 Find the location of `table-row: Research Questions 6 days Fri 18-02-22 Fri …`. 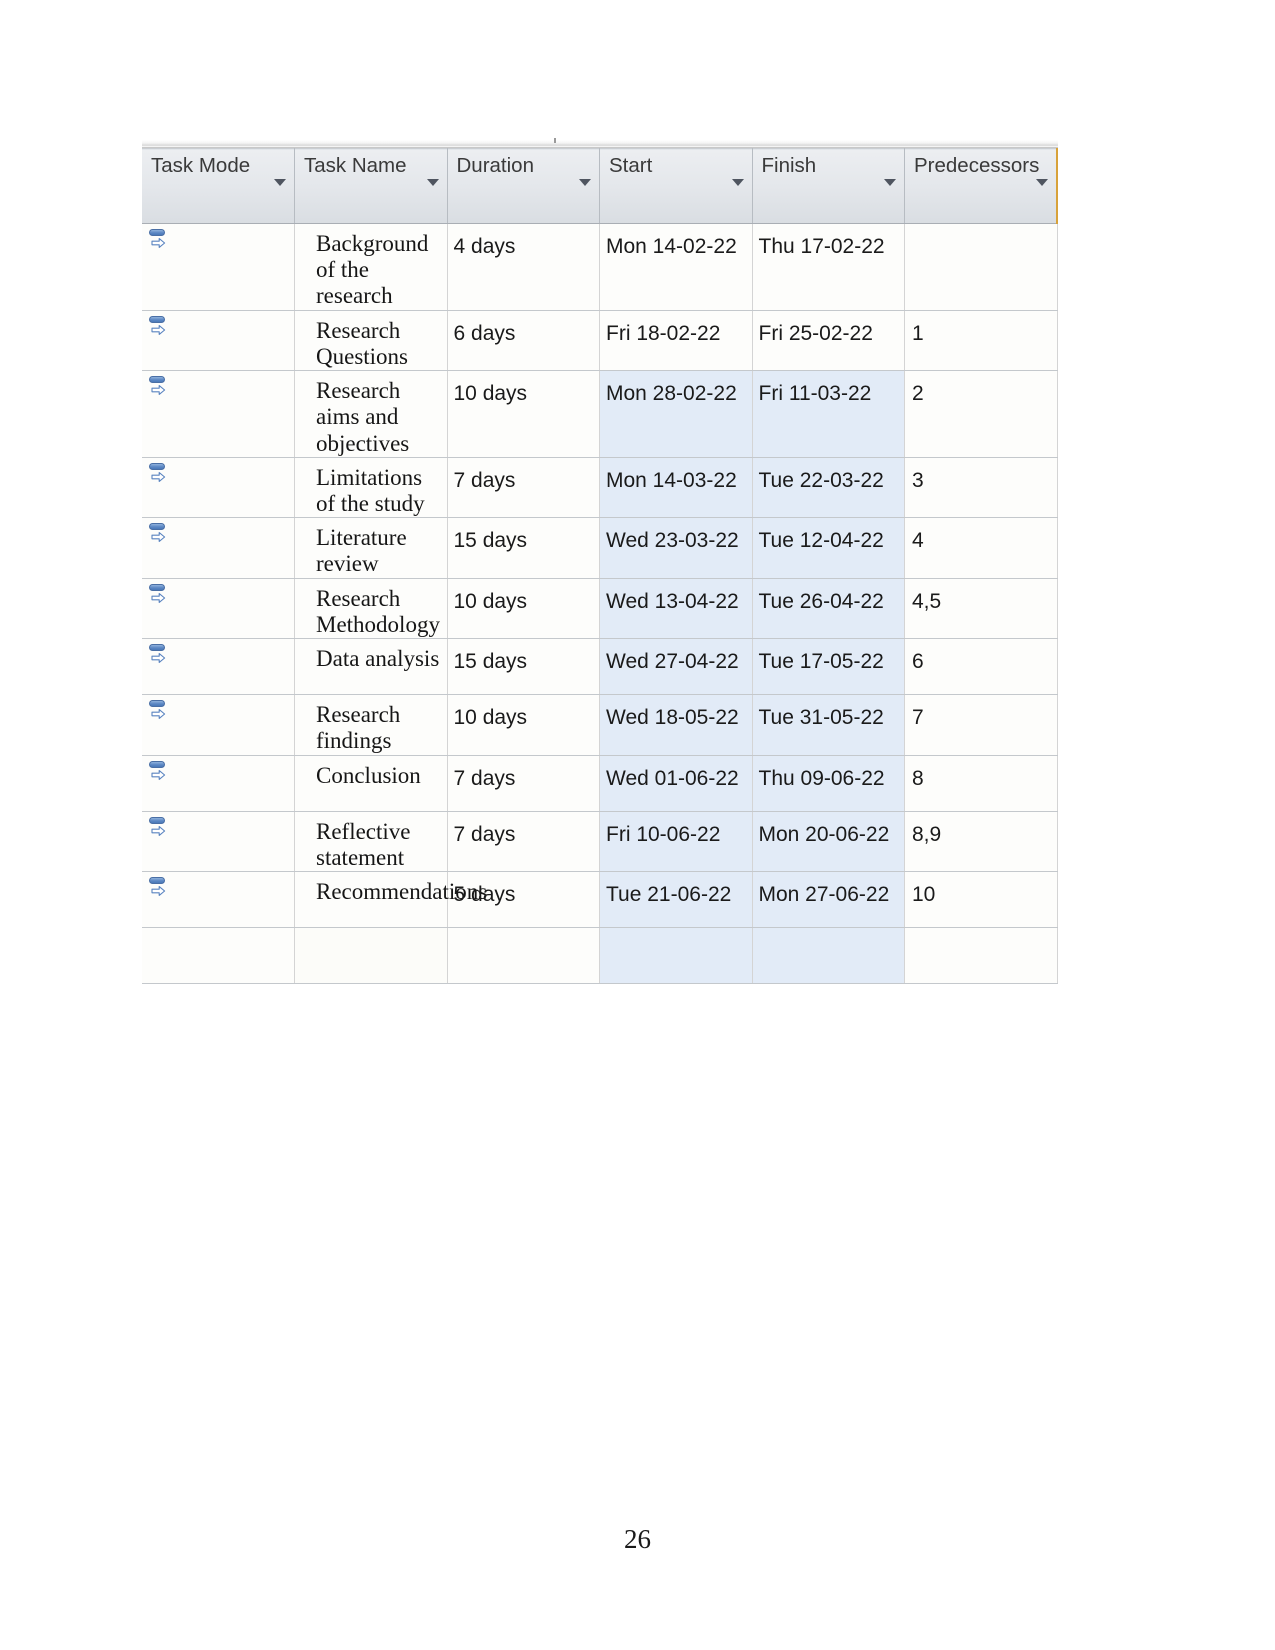

table-row: Research Questions 6 days Fri 18-02-22 Fri … is located at coordinates (600, 341).